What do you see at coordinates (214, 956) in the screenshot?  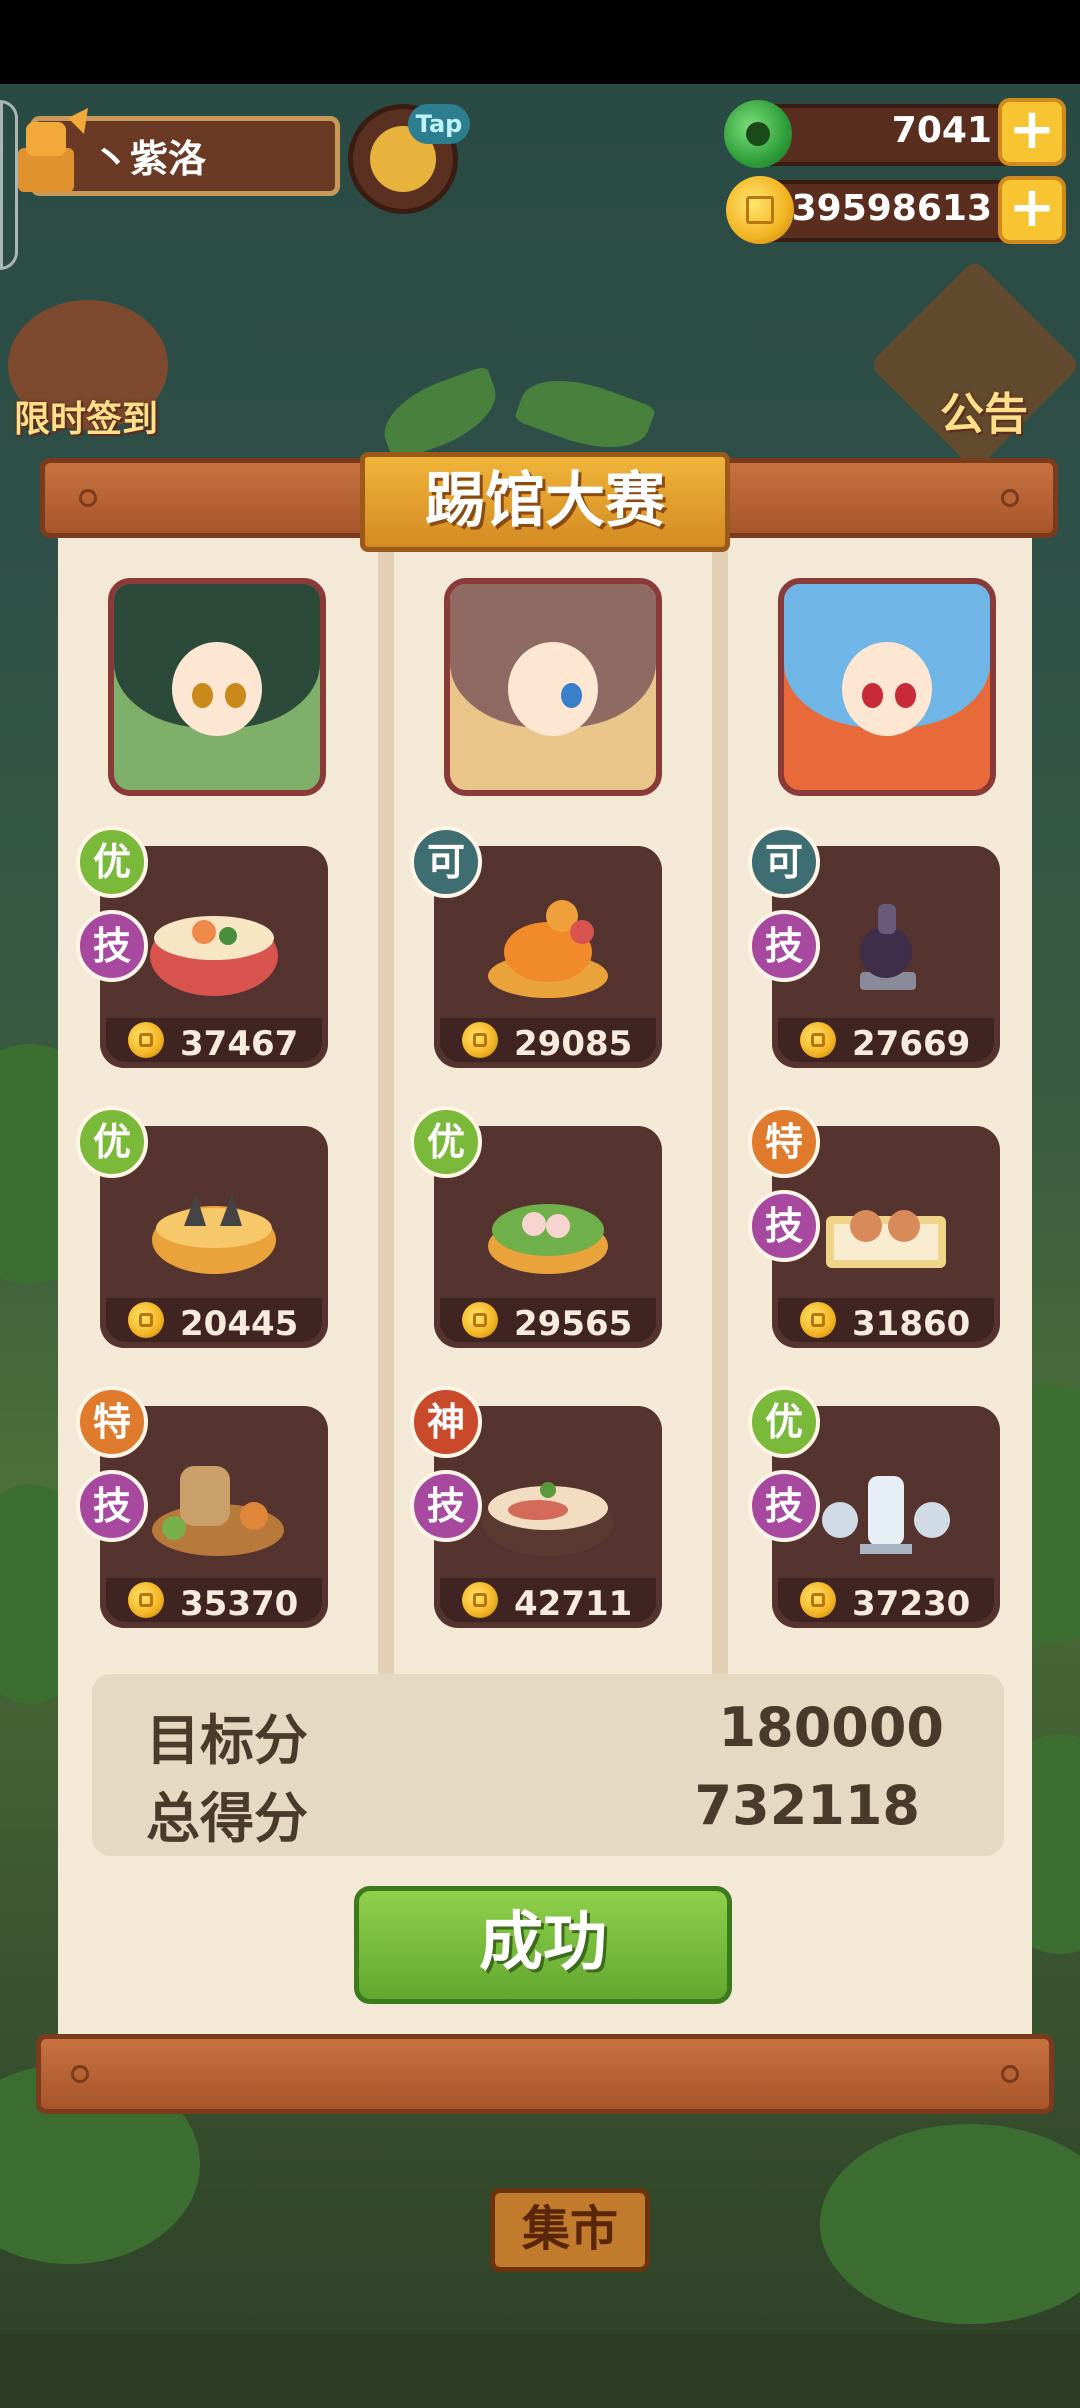 I see `bowl-dish-icon` at bounding box center [214, 956].